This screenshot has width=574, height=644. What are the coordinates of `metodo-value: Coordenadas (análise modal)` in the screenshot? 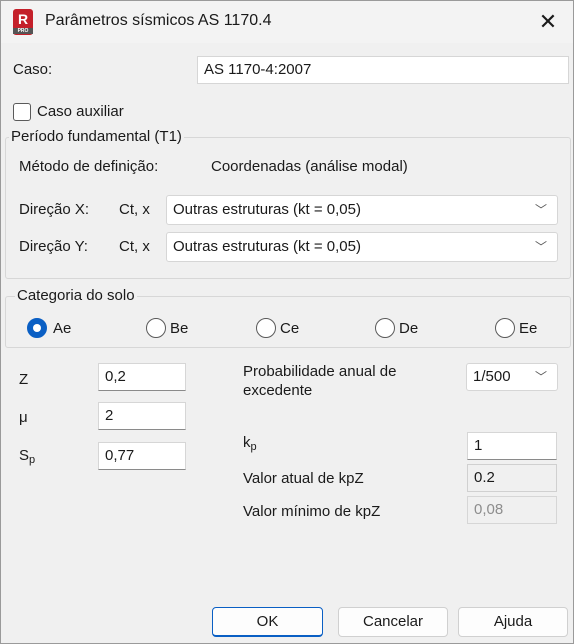 It's located at (309, 166).